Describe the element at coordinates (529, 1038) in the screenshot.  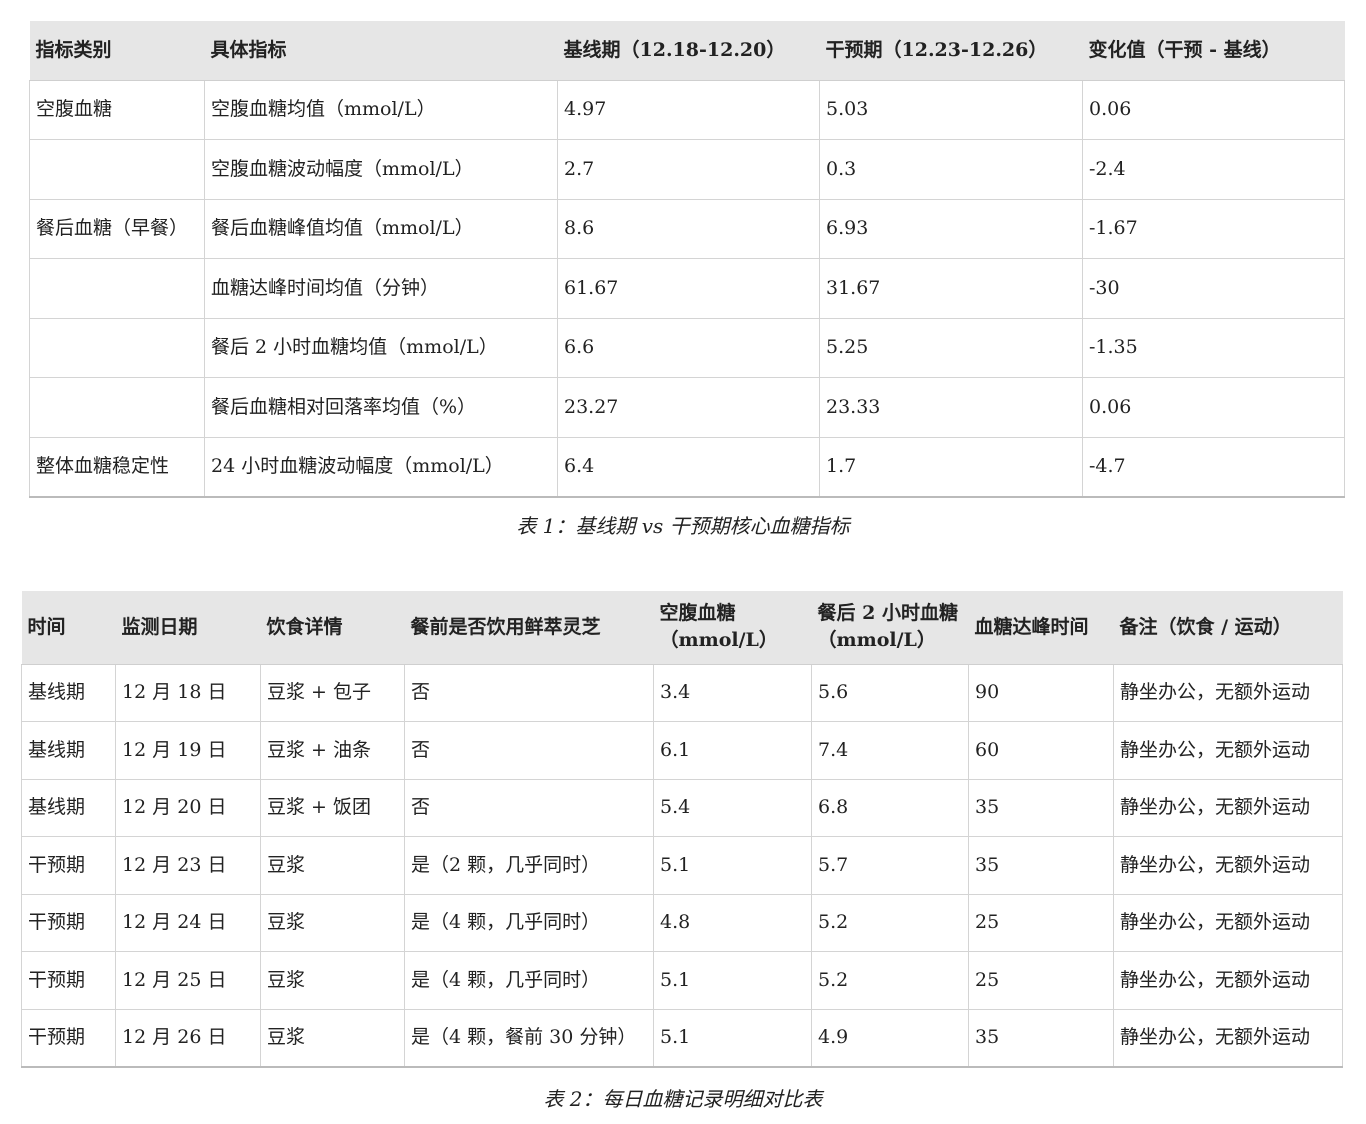
I see `lingzhi-cell: 是（4 颗，餐前 30 分钟）` at that location.